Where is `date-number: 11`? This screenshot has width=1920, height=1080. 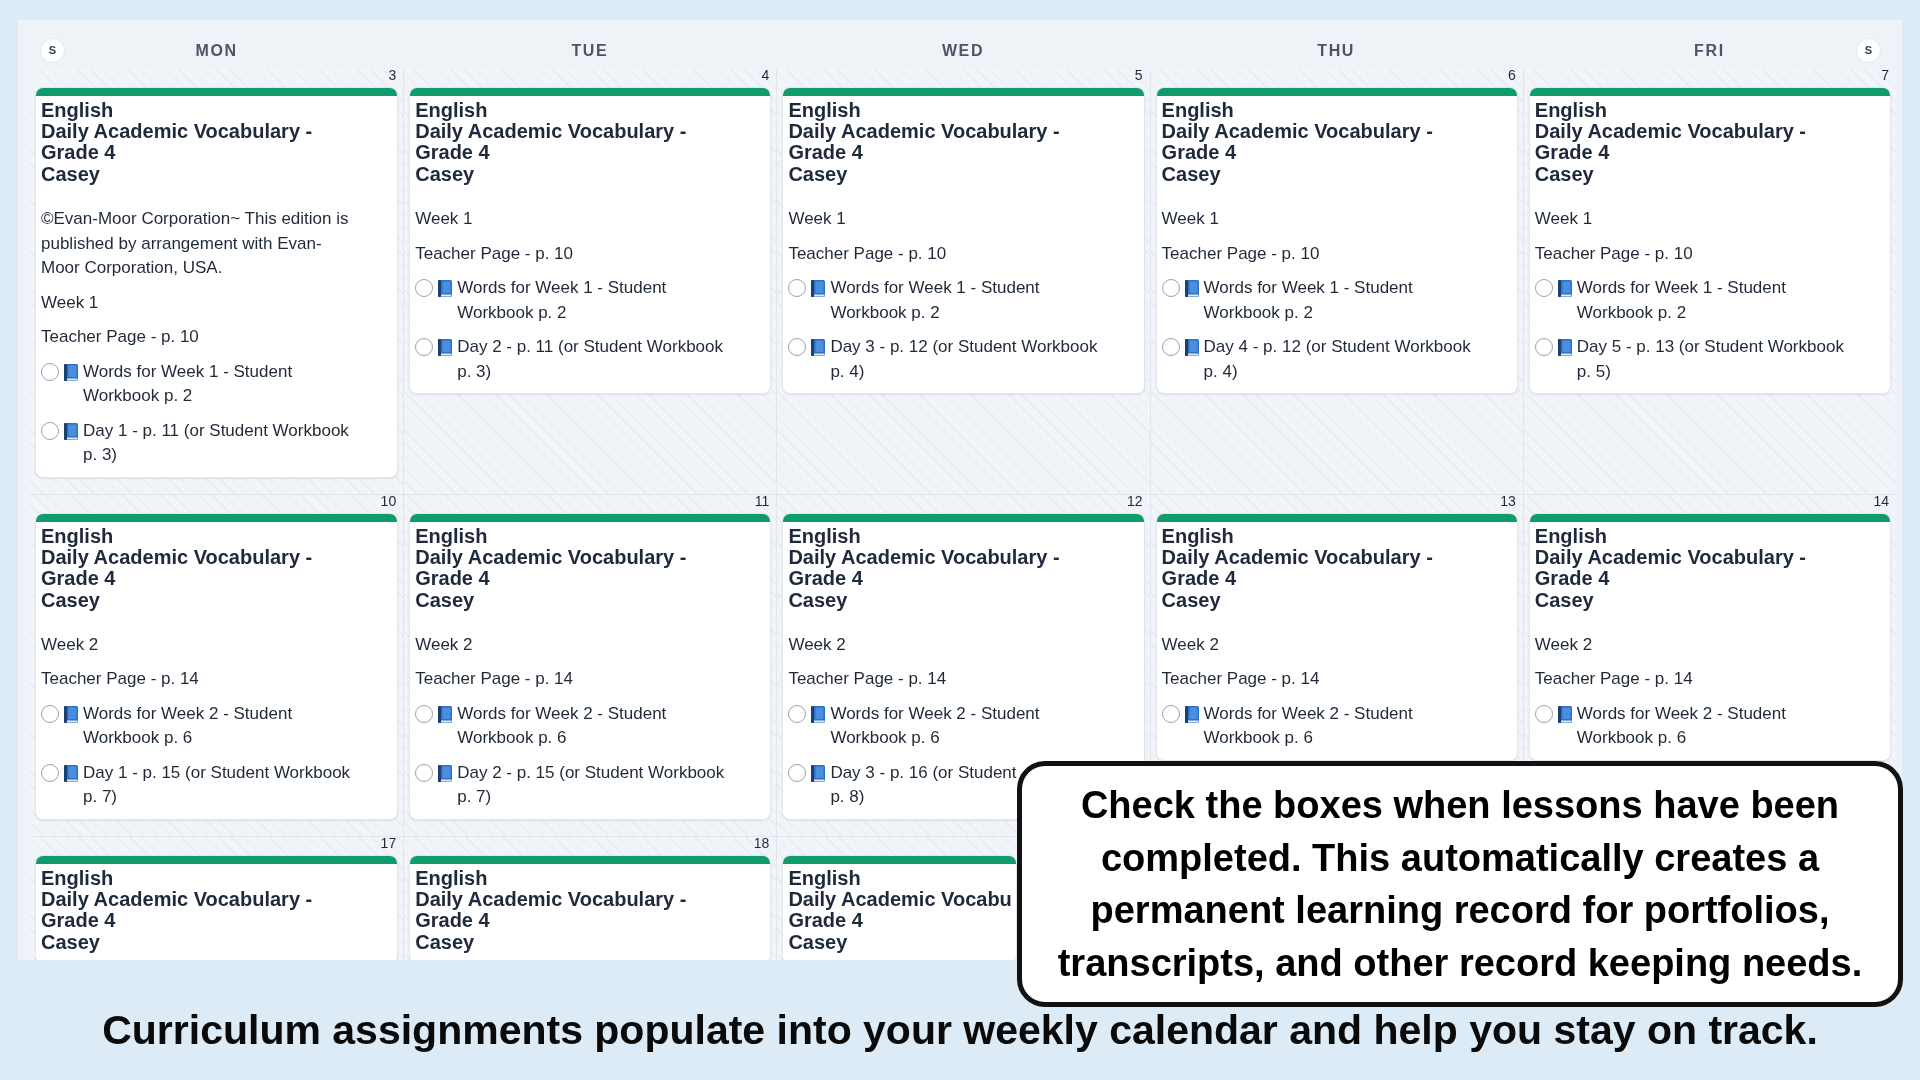
date-number: 11 is located at coordinates (762, 501).